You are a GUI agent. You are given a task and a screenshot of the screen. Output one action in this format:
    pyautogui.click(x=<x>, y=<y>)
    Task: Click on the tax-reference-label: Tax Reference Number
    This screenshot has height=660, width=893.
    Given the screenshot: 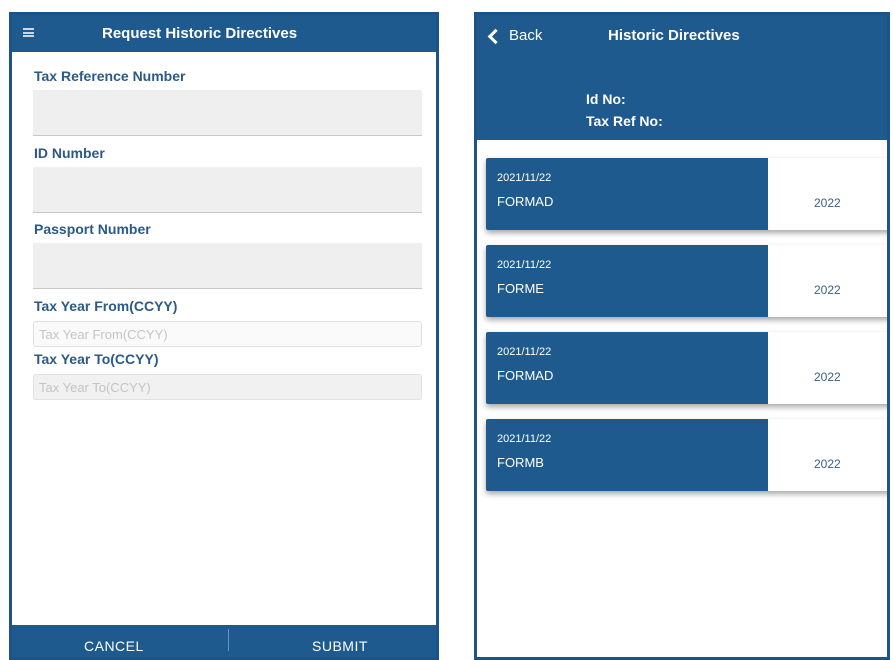 What is the action you would take?
    pyautogui.click(x=110, y=76)
    